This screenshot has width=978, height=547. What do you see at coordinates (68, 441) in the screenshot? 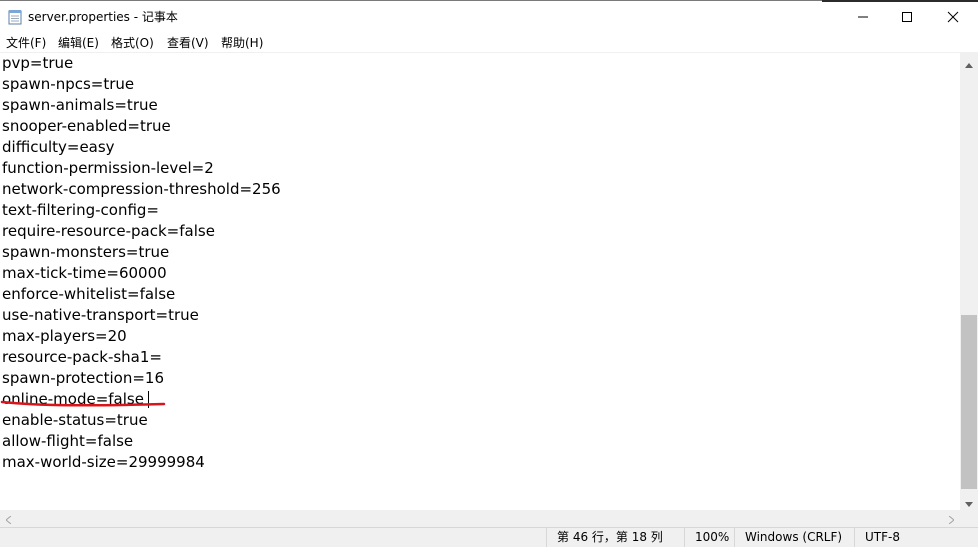
I see `text-line: allow-flight=false` at bounding box center [68, 441].